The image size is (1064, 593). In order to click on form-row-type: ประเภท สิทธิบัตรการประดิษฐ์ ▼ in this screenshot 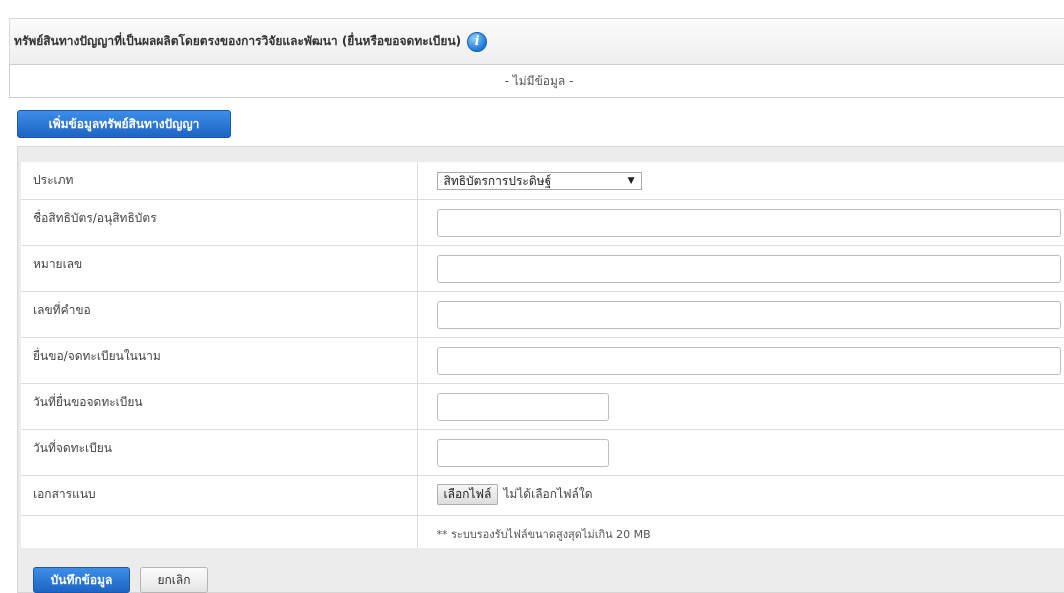, I will do `click(542, 180)`.